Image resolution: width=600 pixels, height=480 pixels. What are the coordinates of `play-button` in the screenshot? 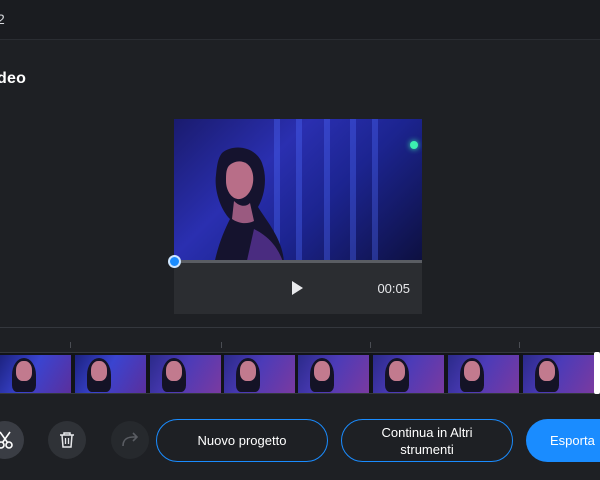 It's located at (297, 288).